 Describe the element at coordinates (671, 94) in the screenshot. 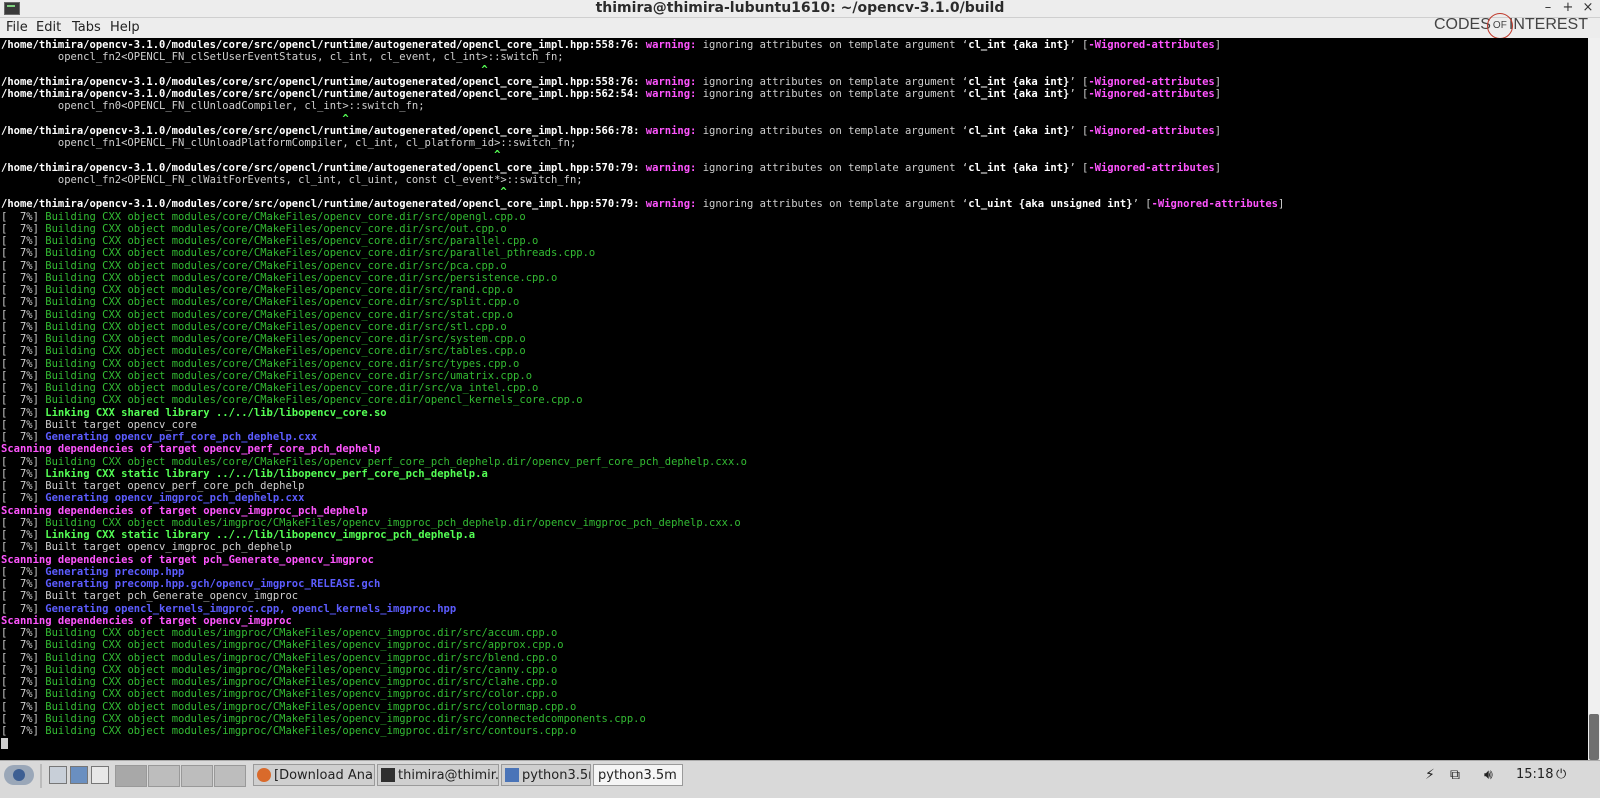

I see `terminal-text-segment: warning:` at that location.